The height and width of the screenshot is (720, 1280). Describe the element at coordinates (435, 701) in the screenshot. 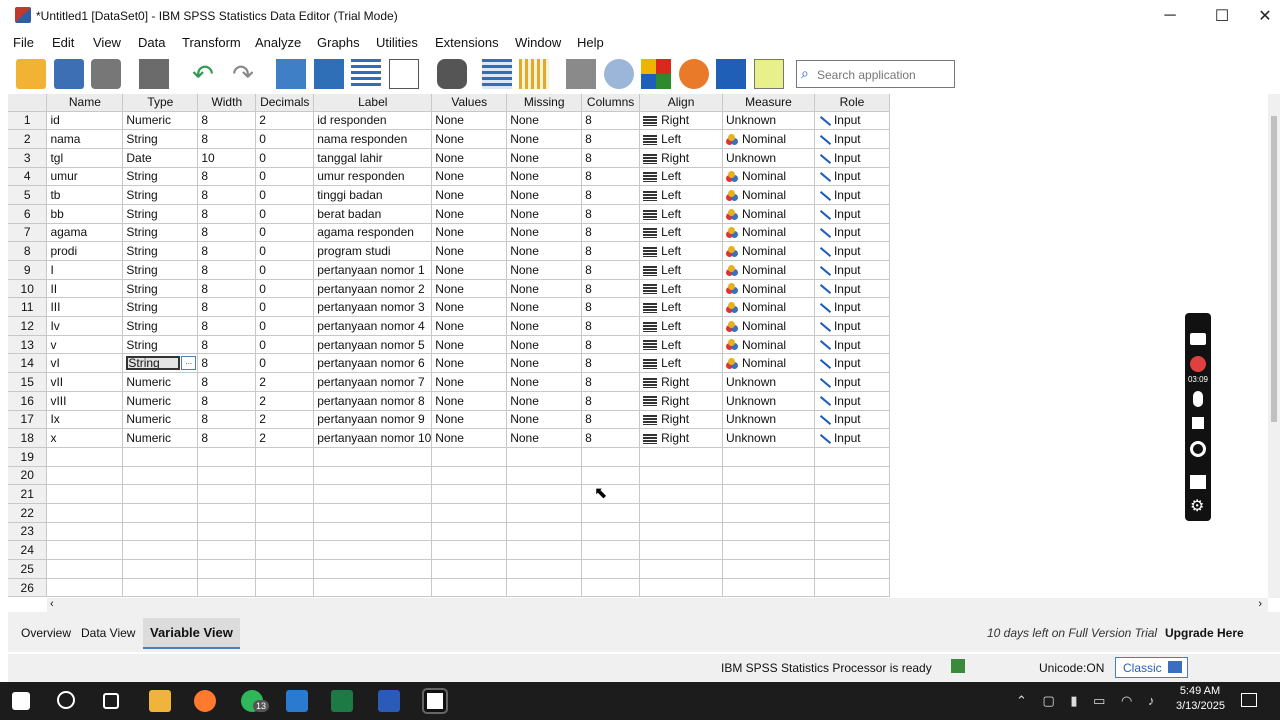

I see `terminal-icon` at that location.